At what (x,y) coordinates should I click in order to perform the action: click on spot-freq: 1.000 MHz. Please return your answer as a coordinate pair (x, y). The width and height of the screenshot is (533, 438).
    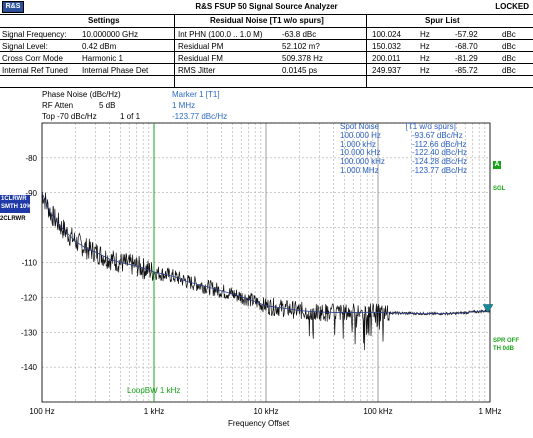
    Looking at the image, I should click on (359, 170).